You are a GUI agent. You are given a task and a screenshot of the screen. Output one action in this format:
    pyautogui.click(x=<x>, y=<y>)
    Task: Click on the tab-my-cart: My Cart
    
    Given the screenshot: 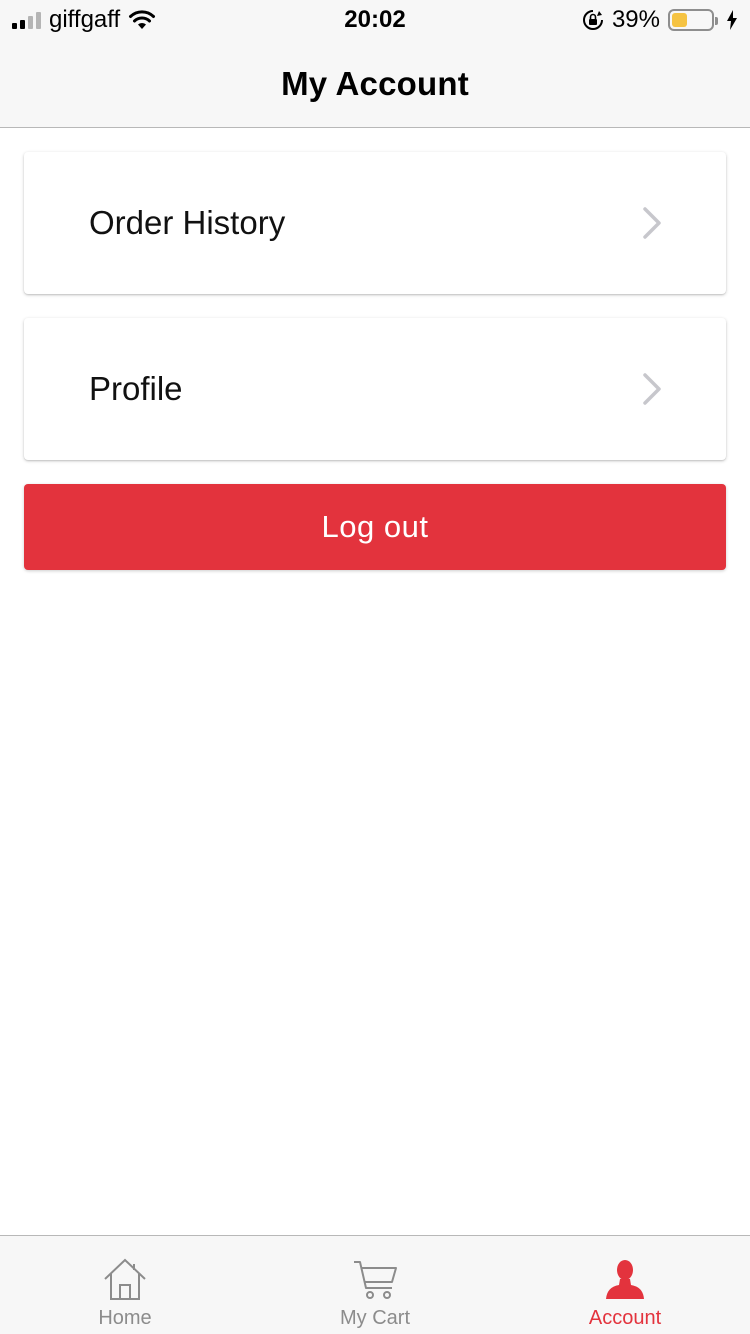 What is the action you would take?
    pyautogui.click(x=375, y=1285)
    